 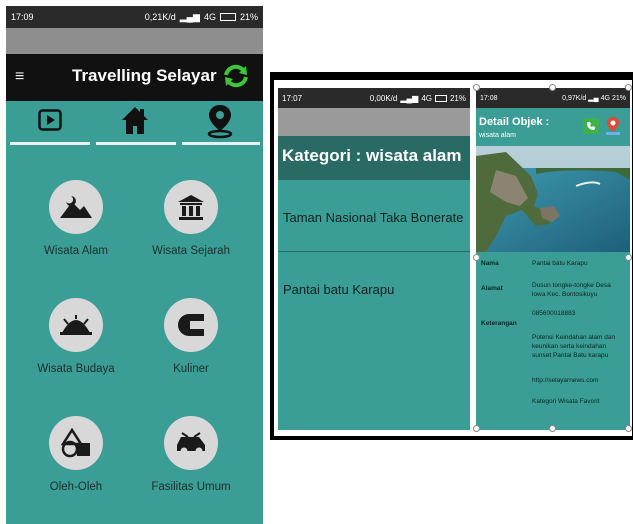 What do you see at coordinates (374, 251) in the screenshot?
I see `divider` at bounding box center [374, 251].